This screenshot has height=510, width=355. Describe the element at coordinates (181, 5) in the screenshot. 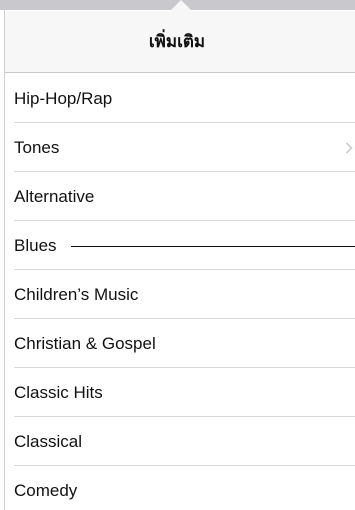

I see `popover-arrow` at that location.